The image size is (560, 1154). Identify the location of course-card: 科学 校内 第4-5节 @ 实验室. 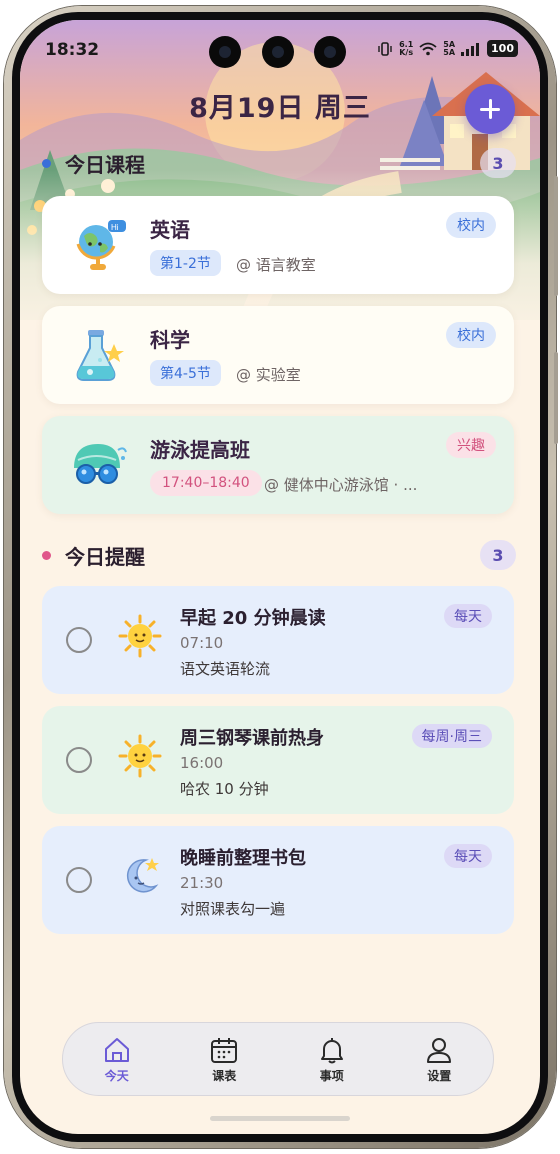
(278, 355).